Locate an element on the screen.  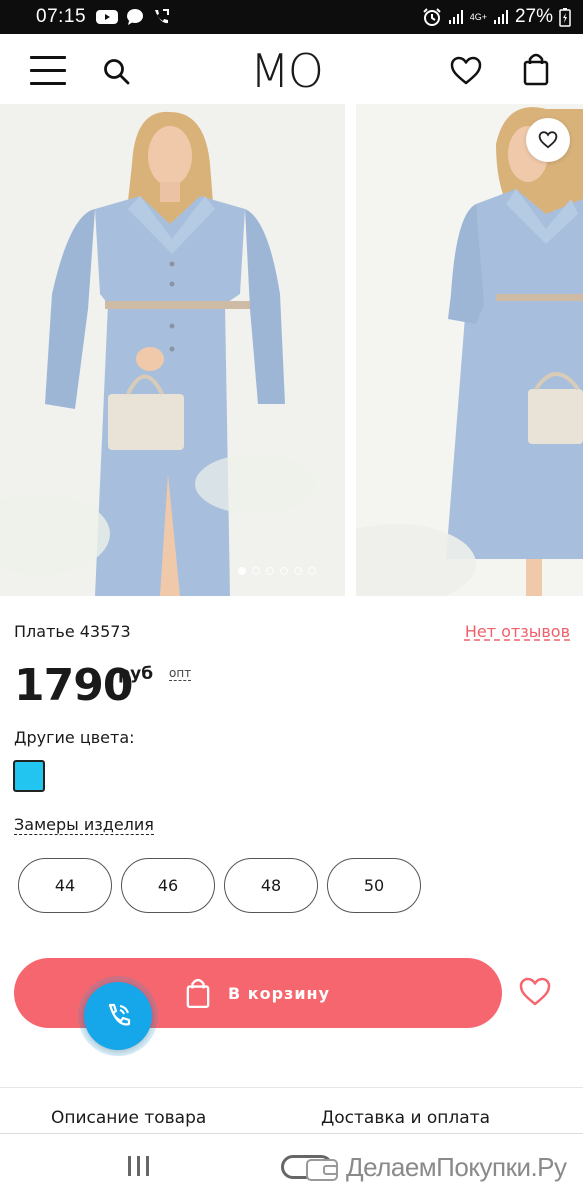
add-to-cart-label: В корзину is located at coordinates (279, 993).